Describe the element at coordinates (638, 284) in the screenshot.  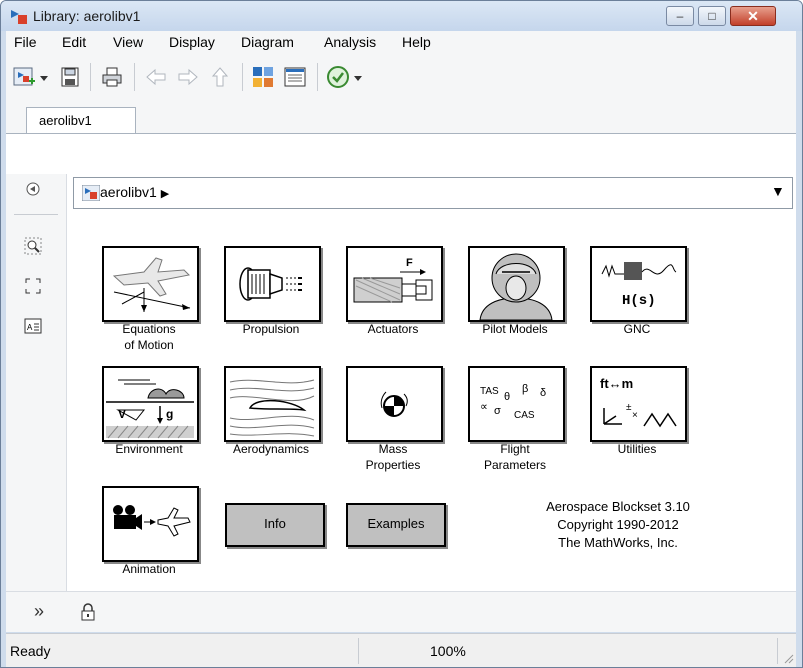
I see `gnc-block: H(s)` at that location.